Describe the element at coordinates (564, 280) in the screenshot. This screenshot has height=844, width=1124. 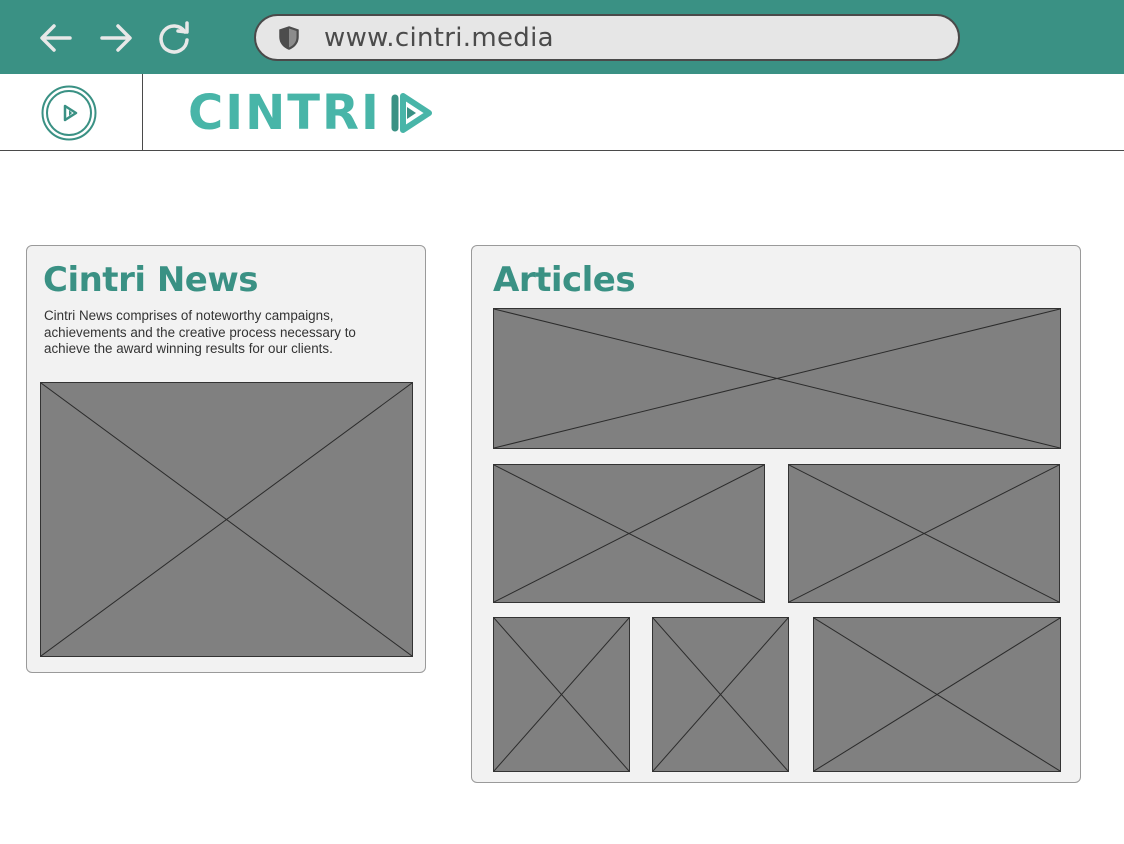
I see `articles-title: Articles` at that location.